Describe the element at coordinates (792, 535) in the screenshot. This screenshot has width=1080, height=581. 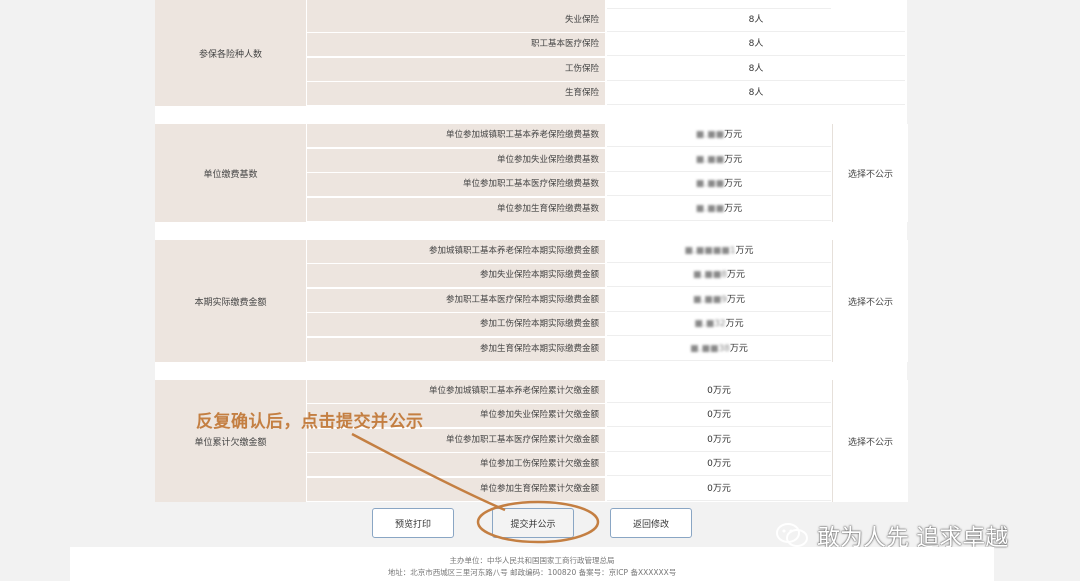
I see `wechat-icon` at that location.